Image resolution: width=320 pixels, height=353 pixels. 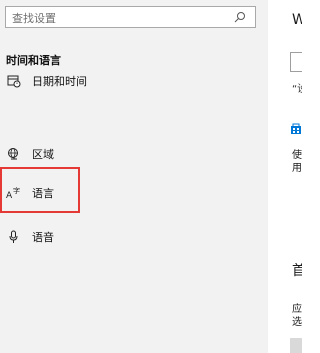 I want to click on sidebar-item-date-time: 日期和时间, so click(x=116, y=81).